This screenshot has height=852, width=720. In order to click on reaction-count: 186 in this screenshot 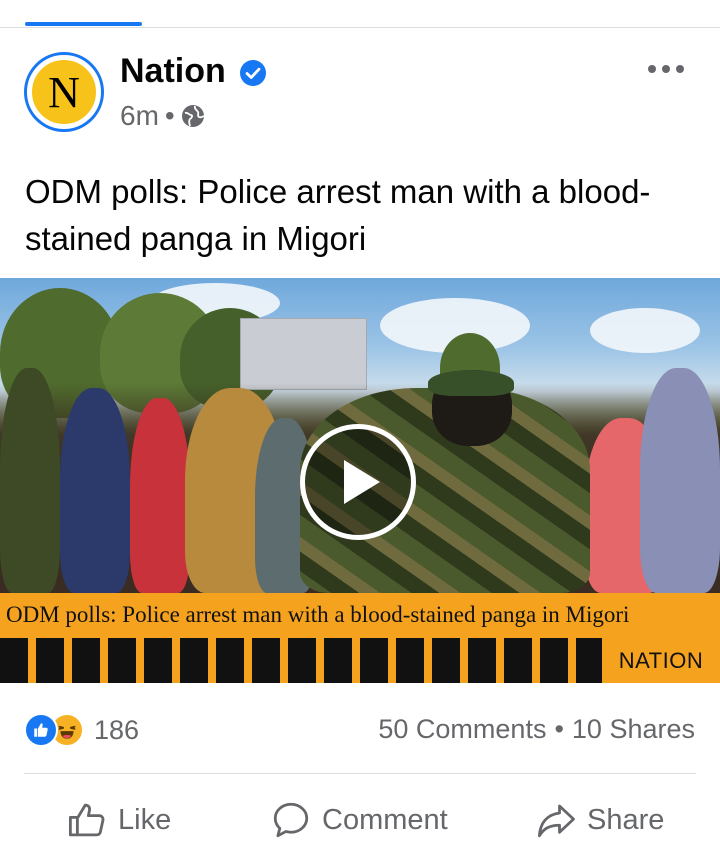, I will do `click(117, 729)`.